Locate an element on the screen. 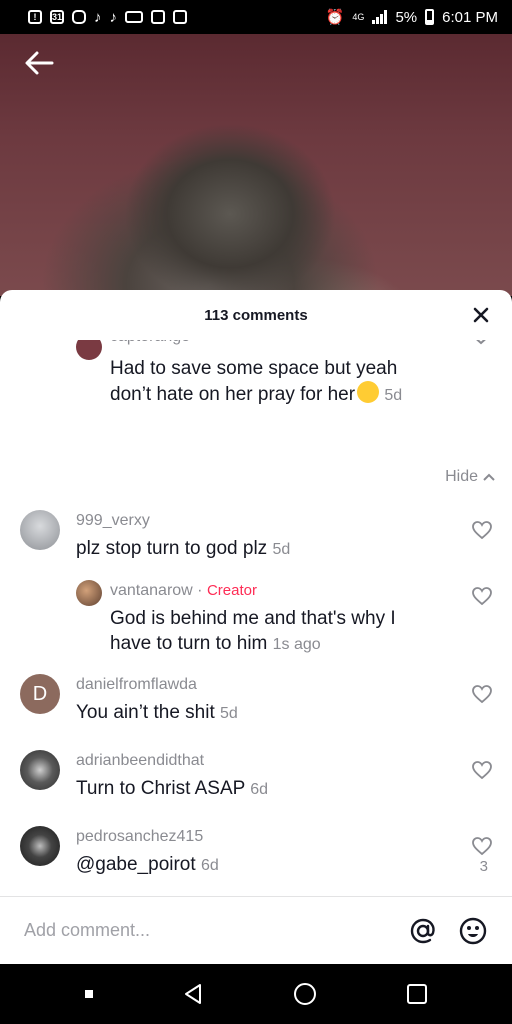 The height and width of the screenshot is (1024, 512). voicemail-icon is located at coordinates (134, 17).